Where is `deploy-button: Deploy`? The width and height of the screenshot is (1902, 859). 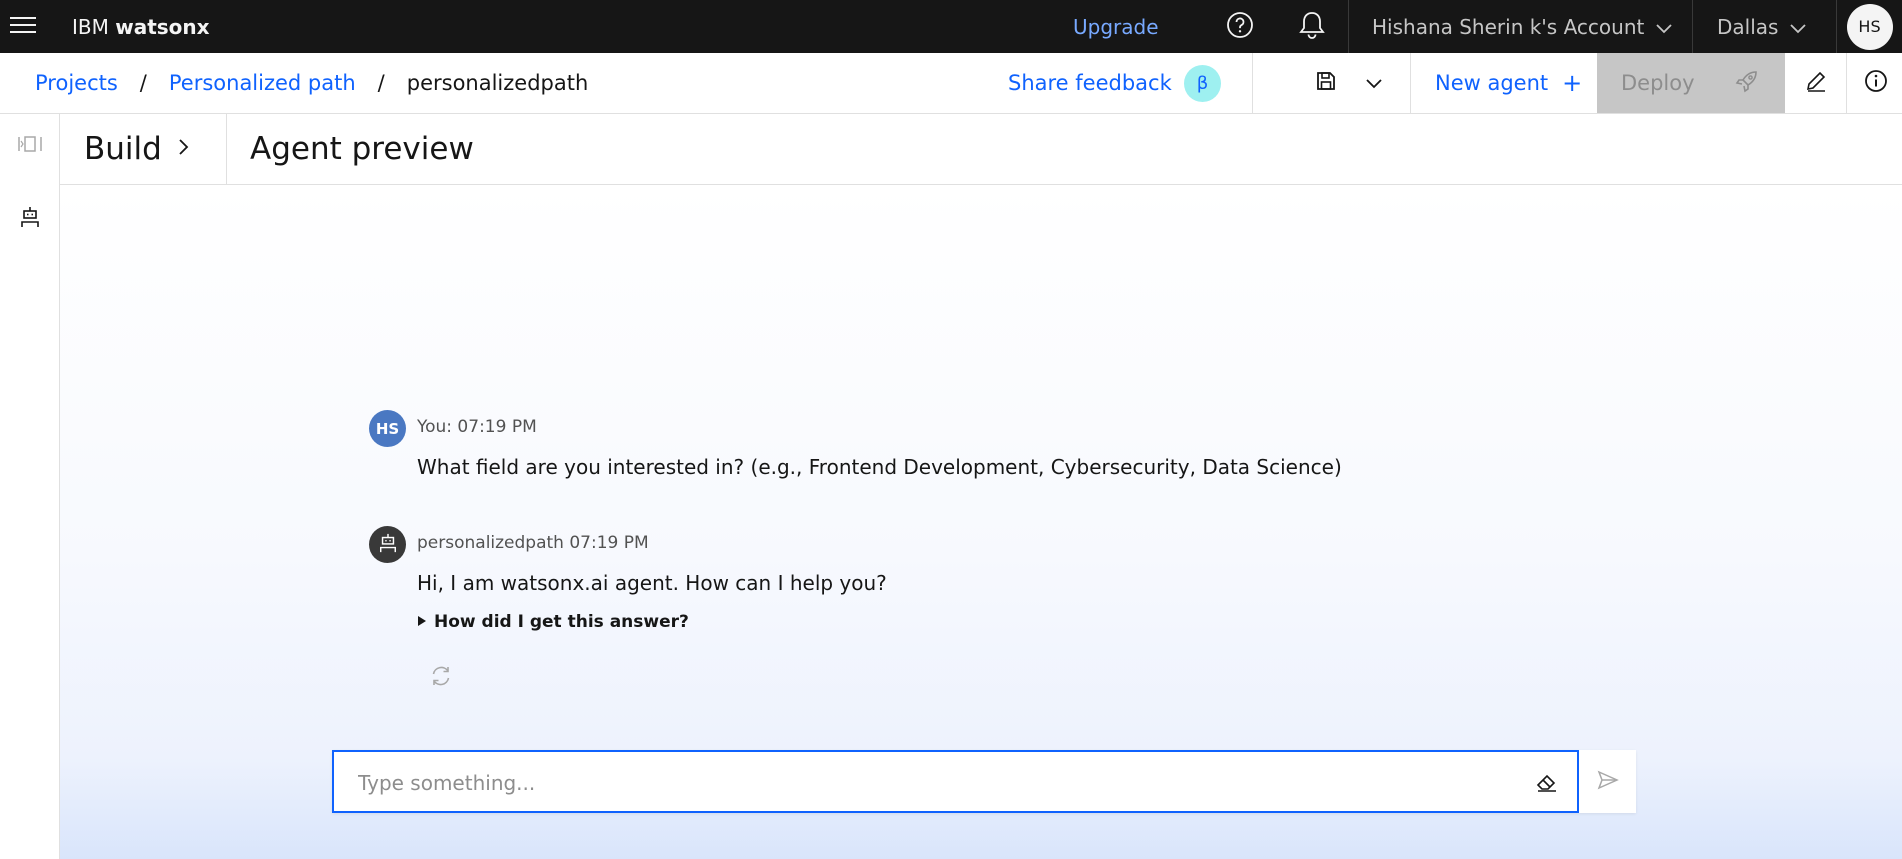
deploy-button: Deploy is located at coordinates (1691, 83).